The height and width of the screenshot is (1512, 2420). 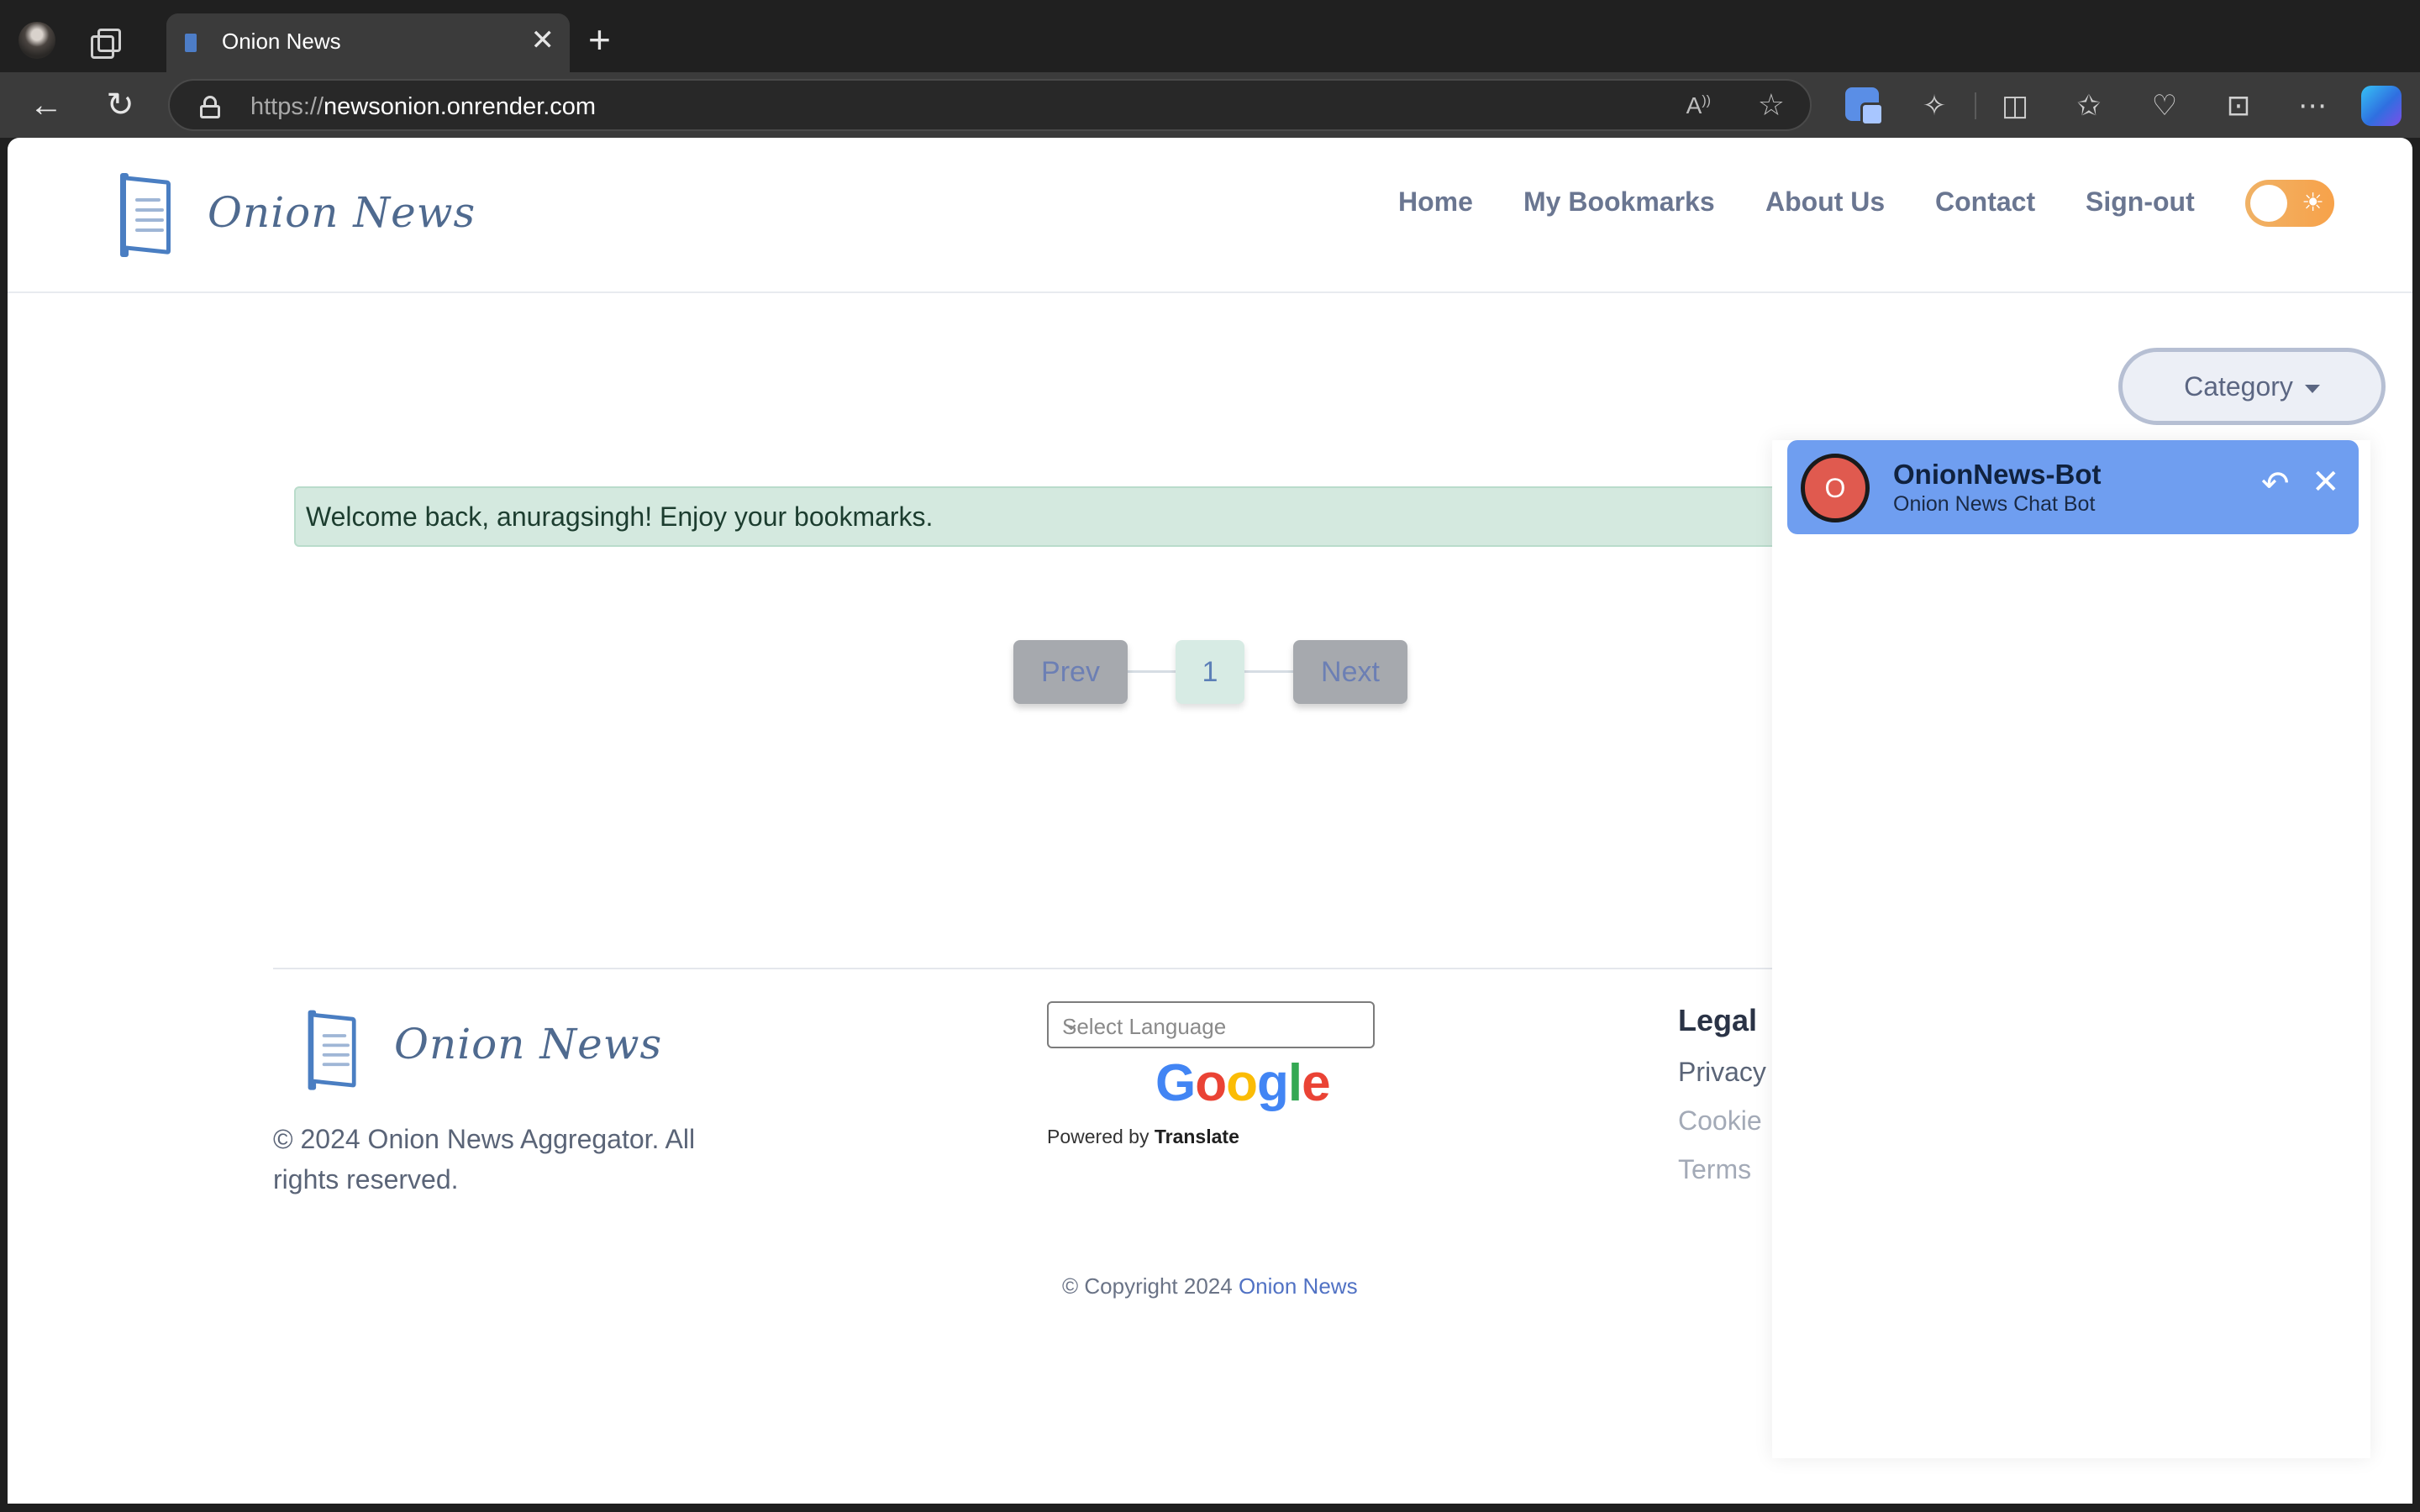 What do you see at coordinates (1350, 672) in the screenshot?
I see `next-page-button: Next` at bounding box center [1350, 672].